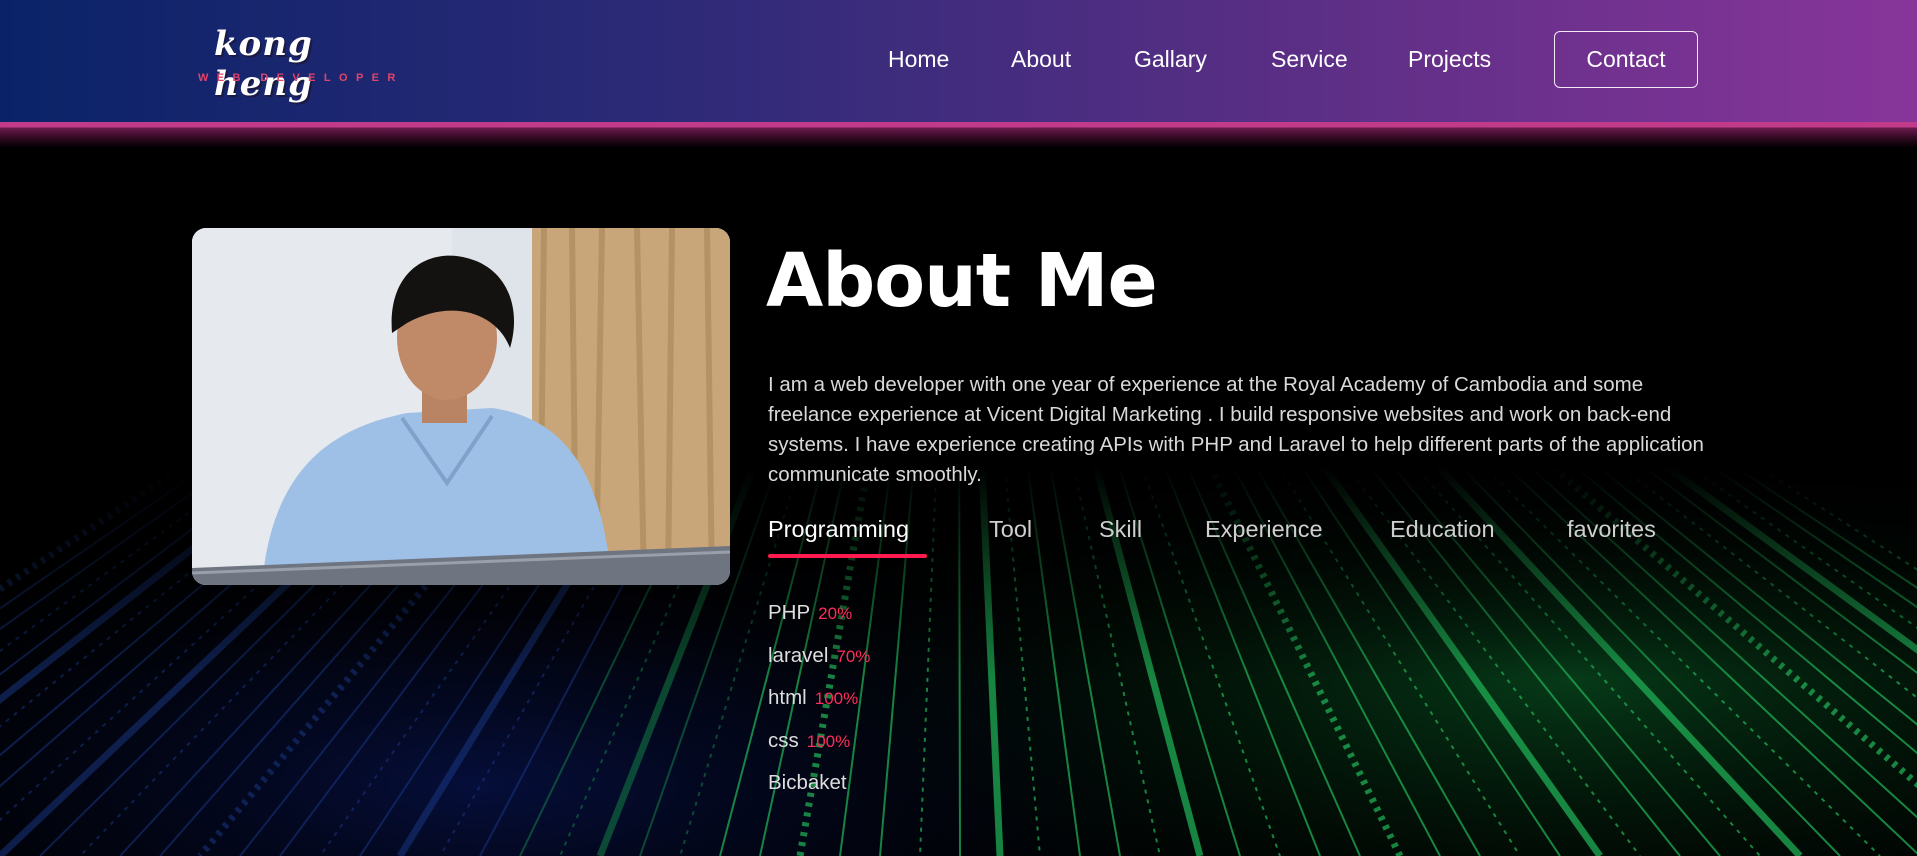 Image resolution: width=1917 pixels, height=856 pixels. I want to click on contact-button: Contact, so click(1626, 59).